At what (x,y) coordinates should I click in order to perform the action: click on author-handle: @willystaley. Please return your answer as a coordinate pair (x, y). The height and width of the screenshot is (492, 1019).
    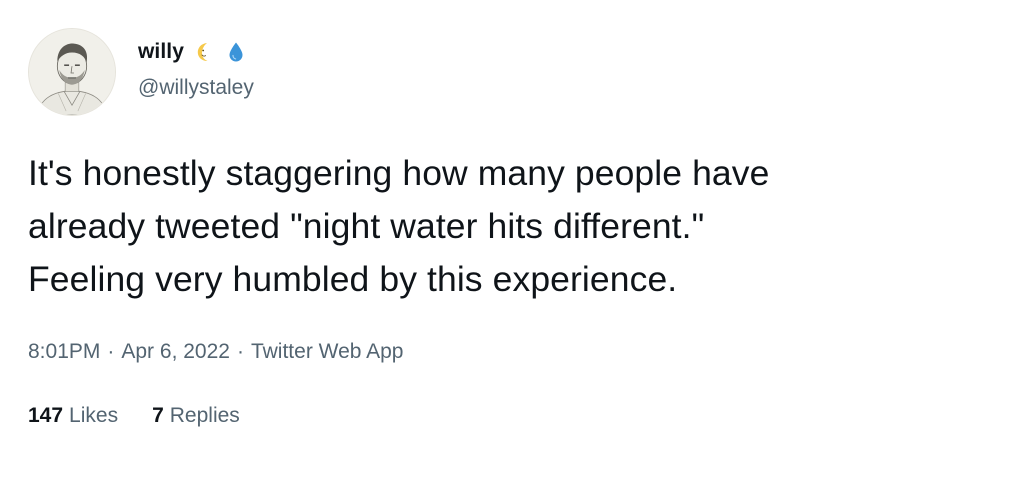
    Looking at the image, I should click on (196, 88).